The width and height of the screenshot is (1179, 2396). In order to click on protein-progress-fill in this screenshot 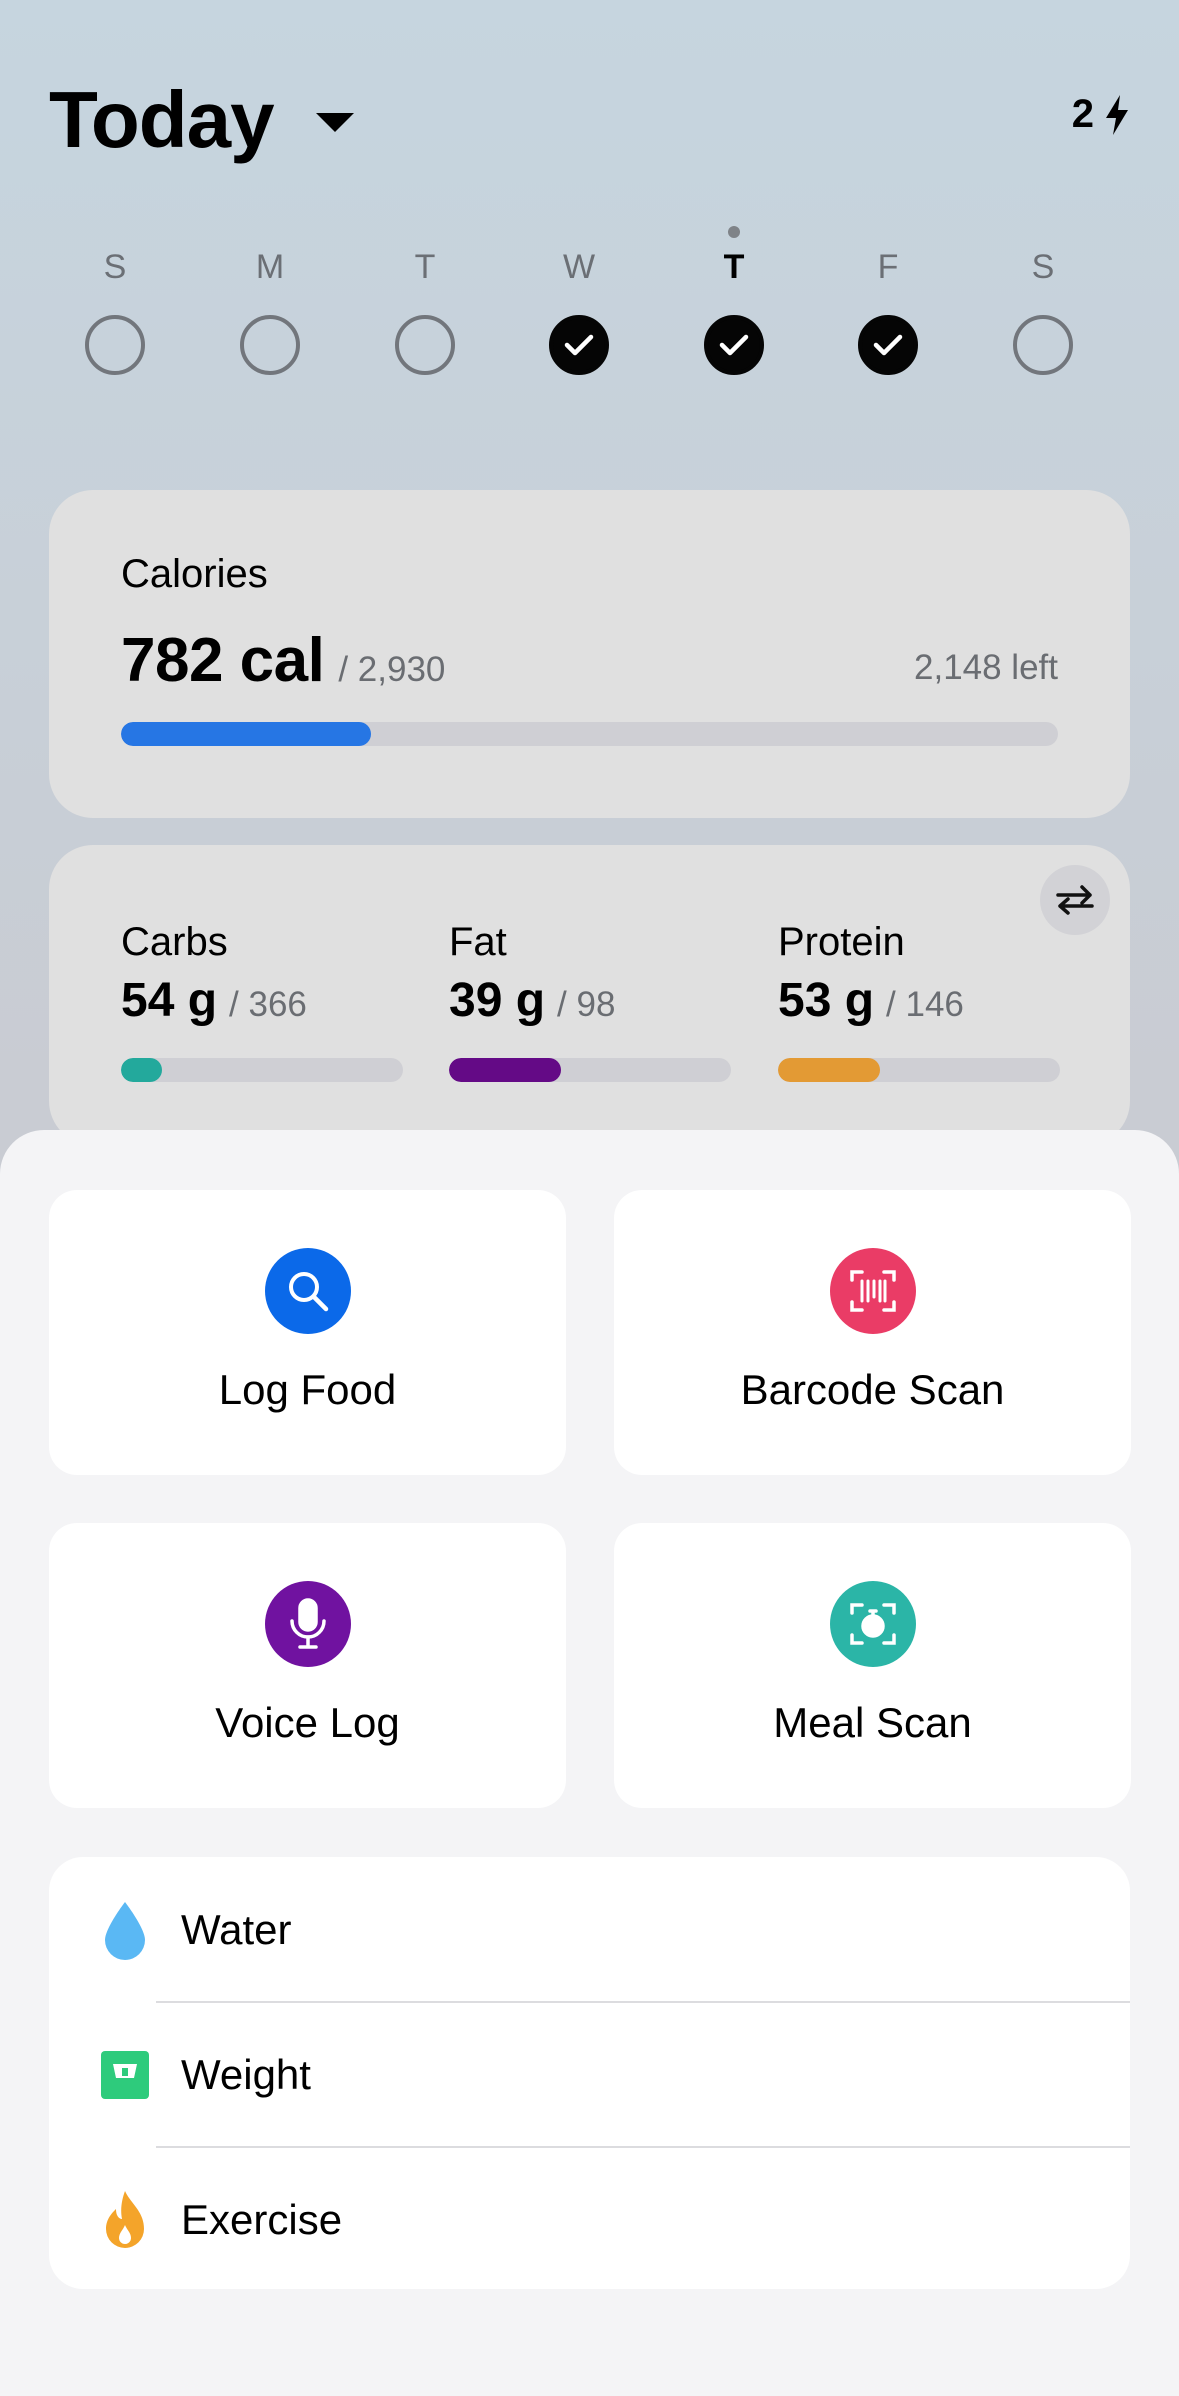, I will do `click(829, 1070)`.